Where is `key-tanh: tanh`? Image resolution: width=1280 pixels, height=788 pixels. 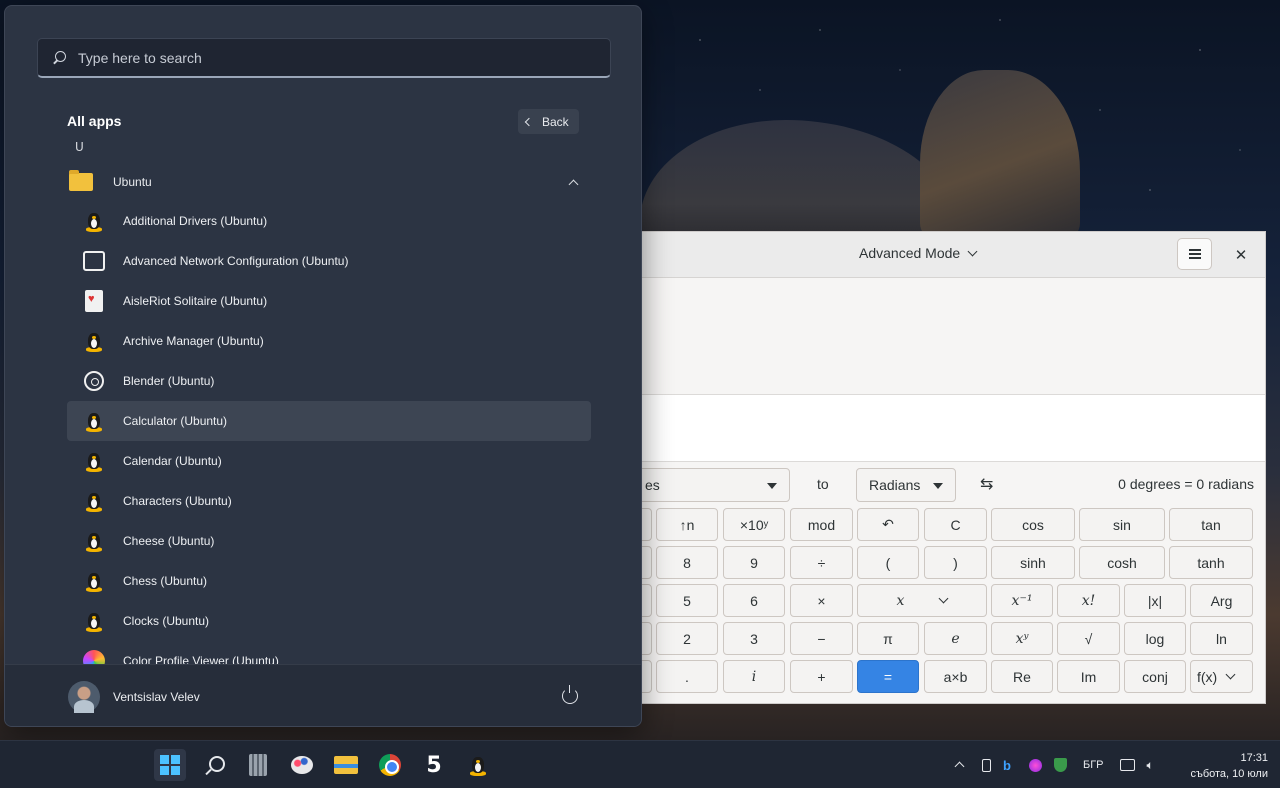 key-tanh: tanh is located at coordinates (1211, 562).